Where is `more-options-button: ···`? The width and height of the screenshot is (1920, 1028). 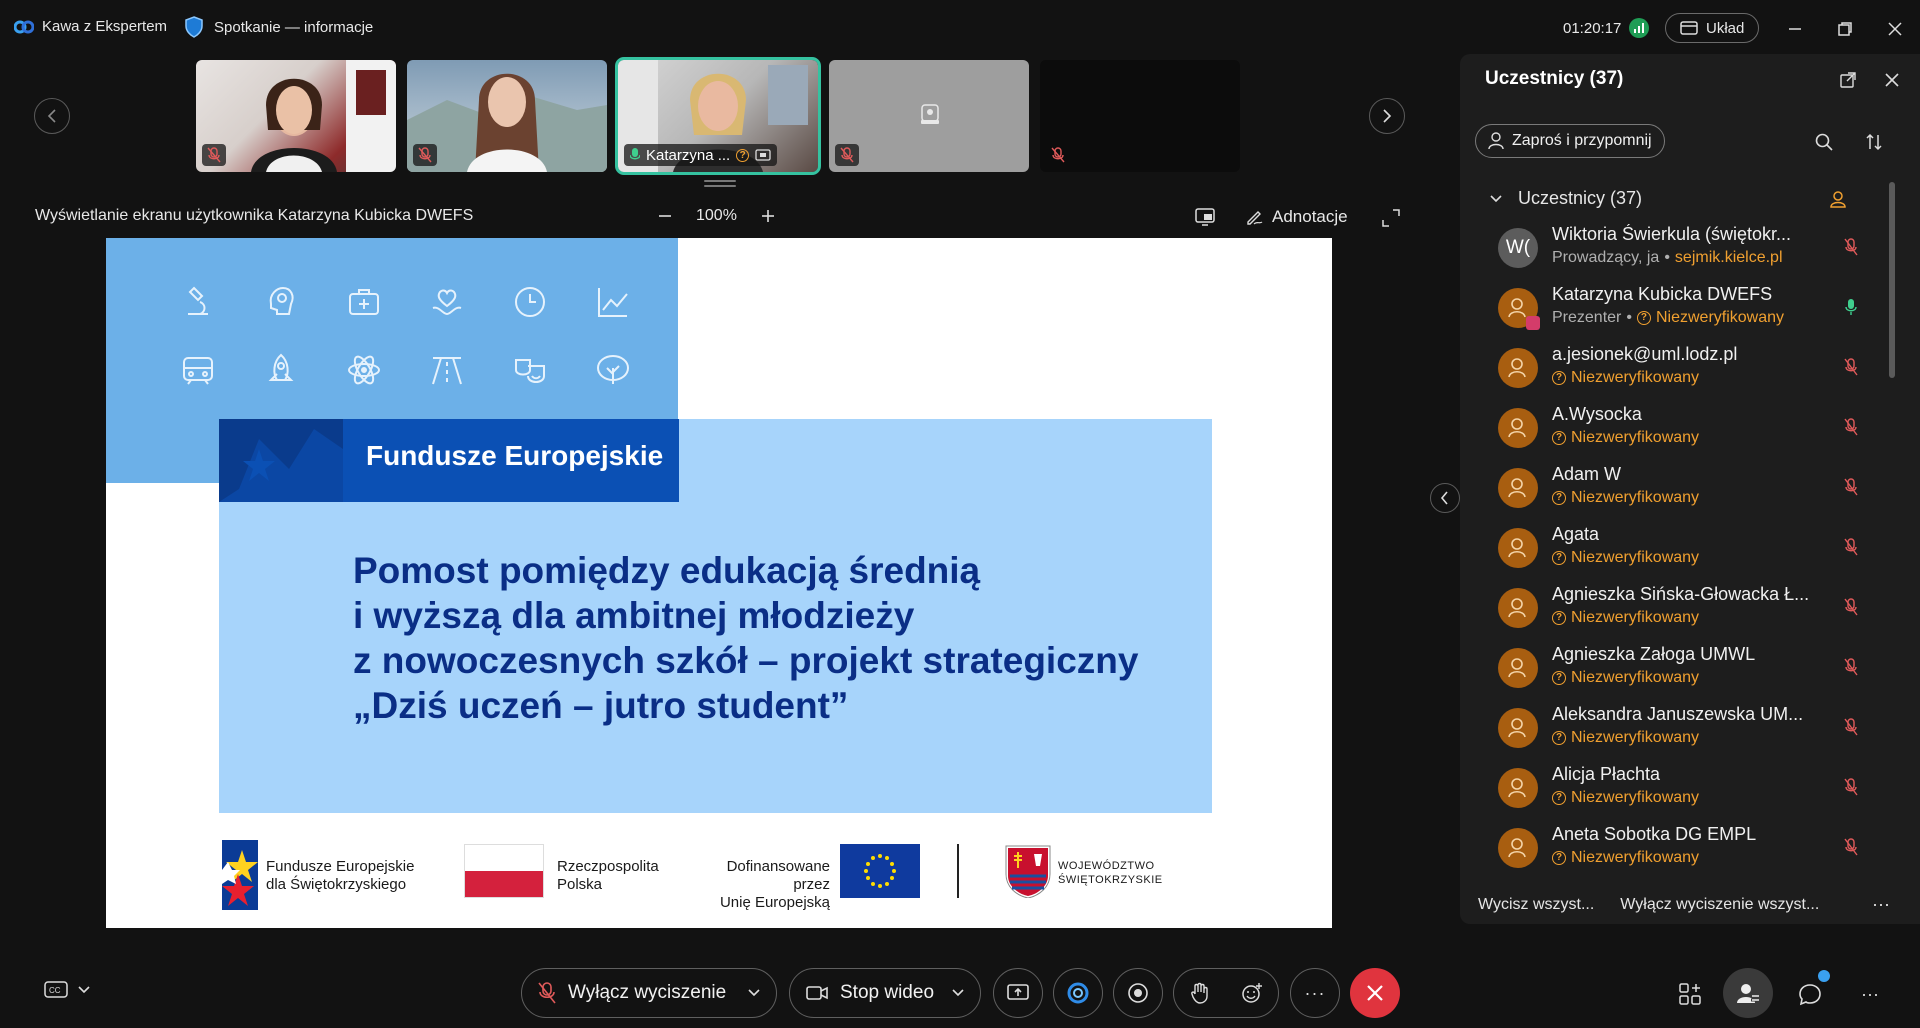
more-options-button: ··· is located at coordinates (1315, 993).